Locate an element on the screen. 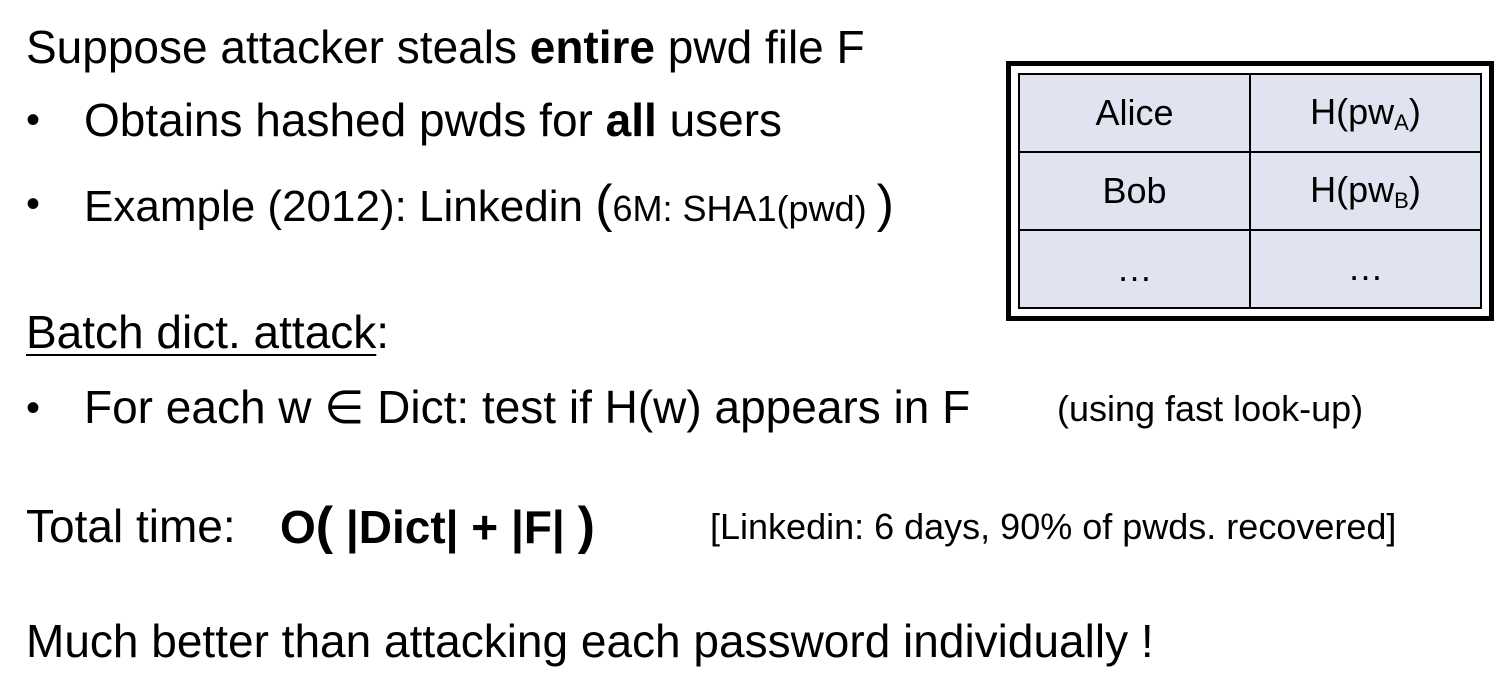 This screenshot has height=696, width=1508. formula-paren-close: ) is located at coordinates (586, 526).